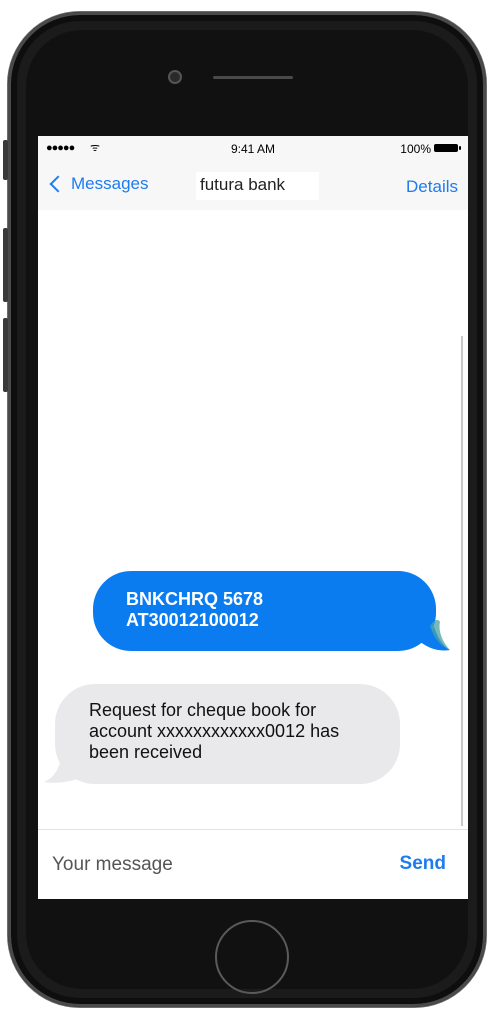  I want to click on scrollbar, so click(462, 581).